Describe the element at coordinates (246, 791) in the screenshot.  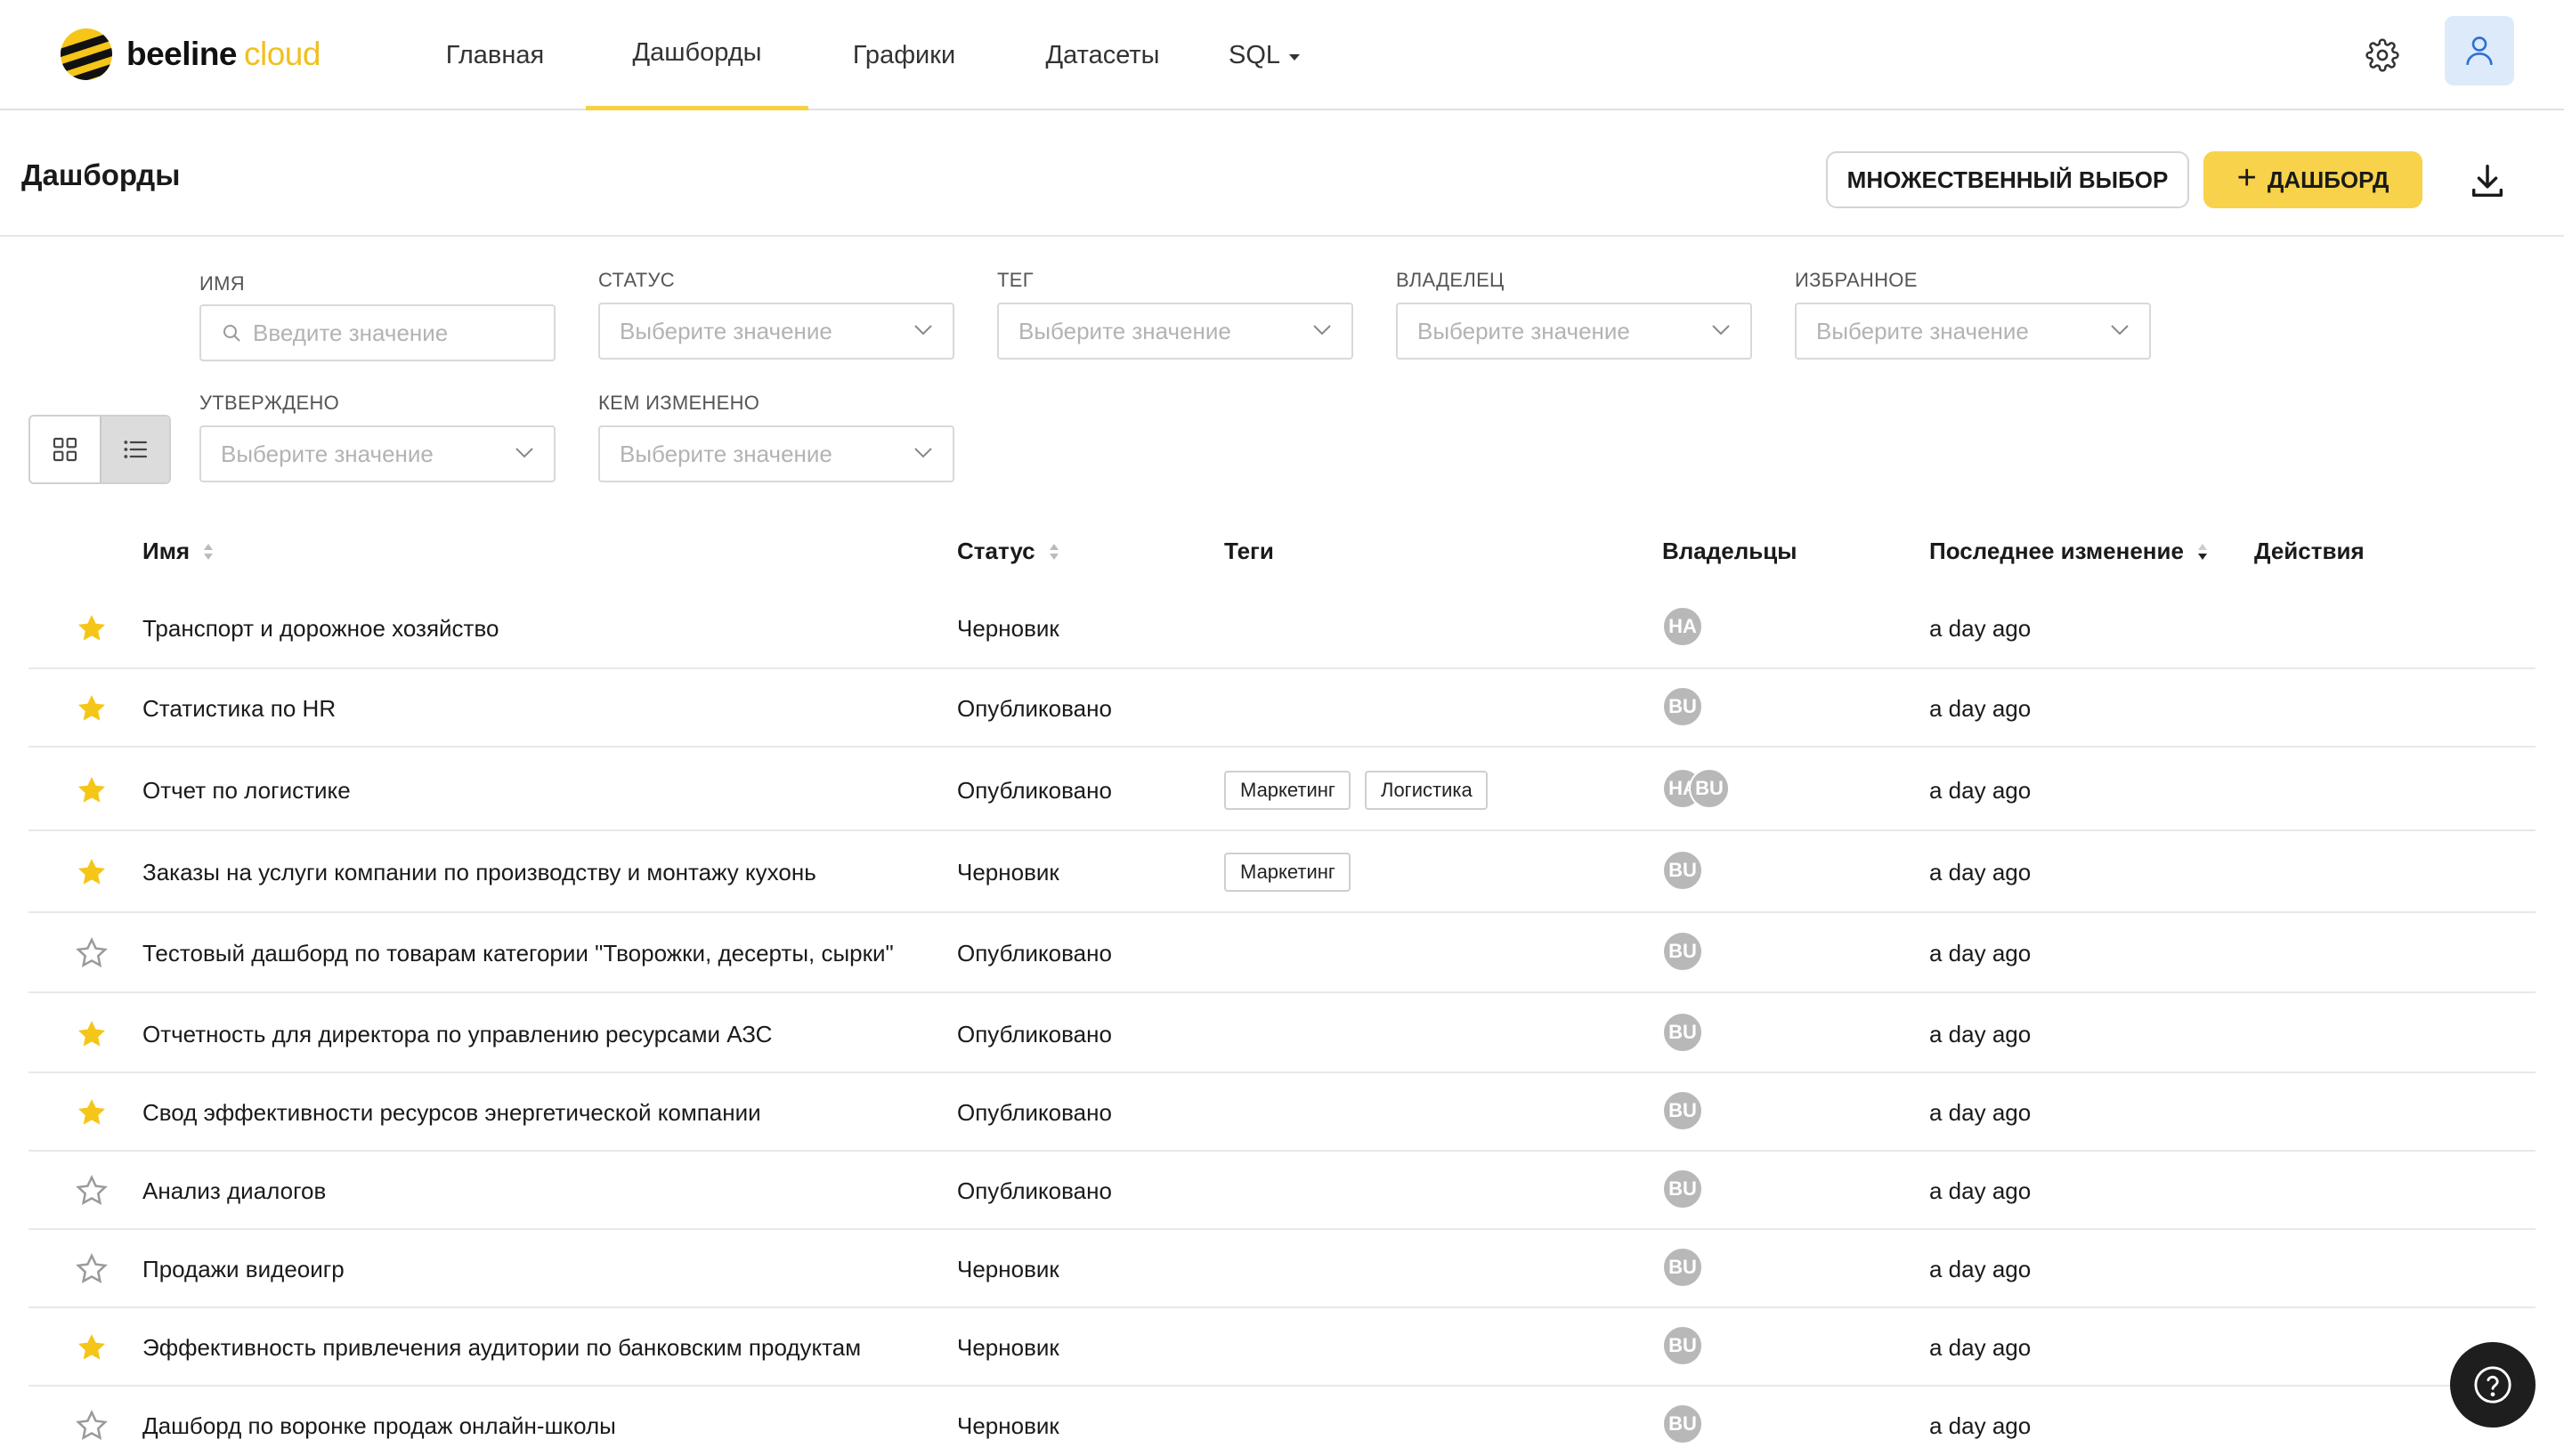
I see `dashboard-name-link: Отчет по логистике` at that location.